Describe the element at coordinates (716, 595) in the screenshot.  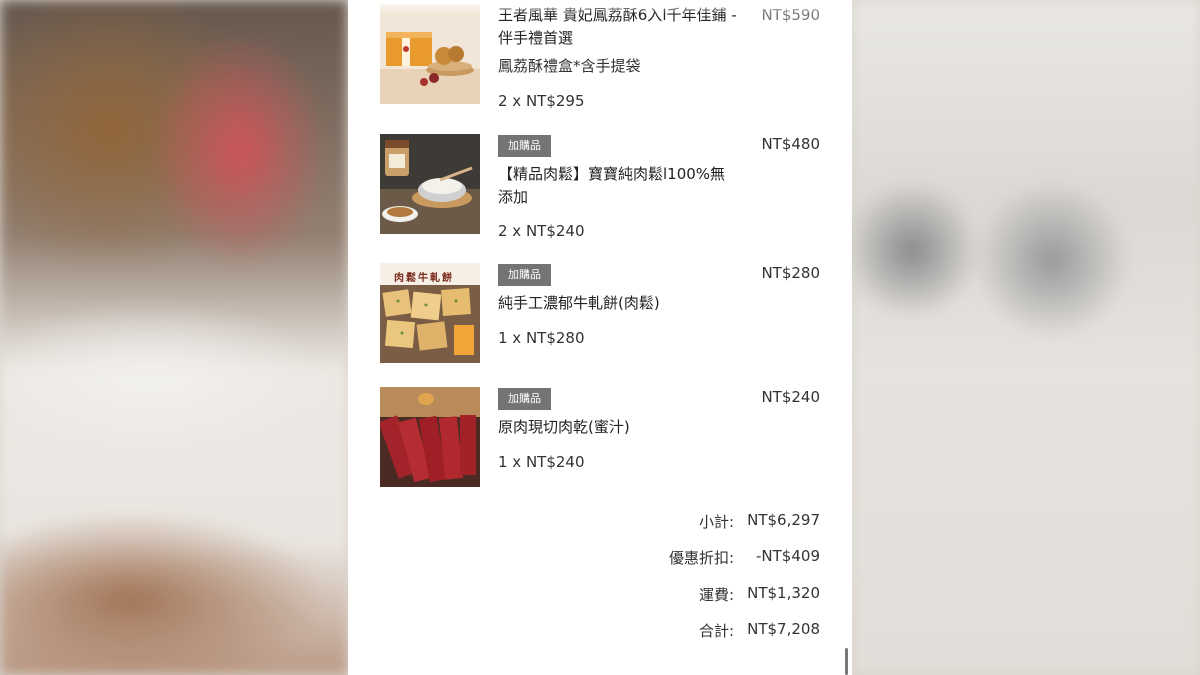
I see `shipping-label: 運費:` at that location.